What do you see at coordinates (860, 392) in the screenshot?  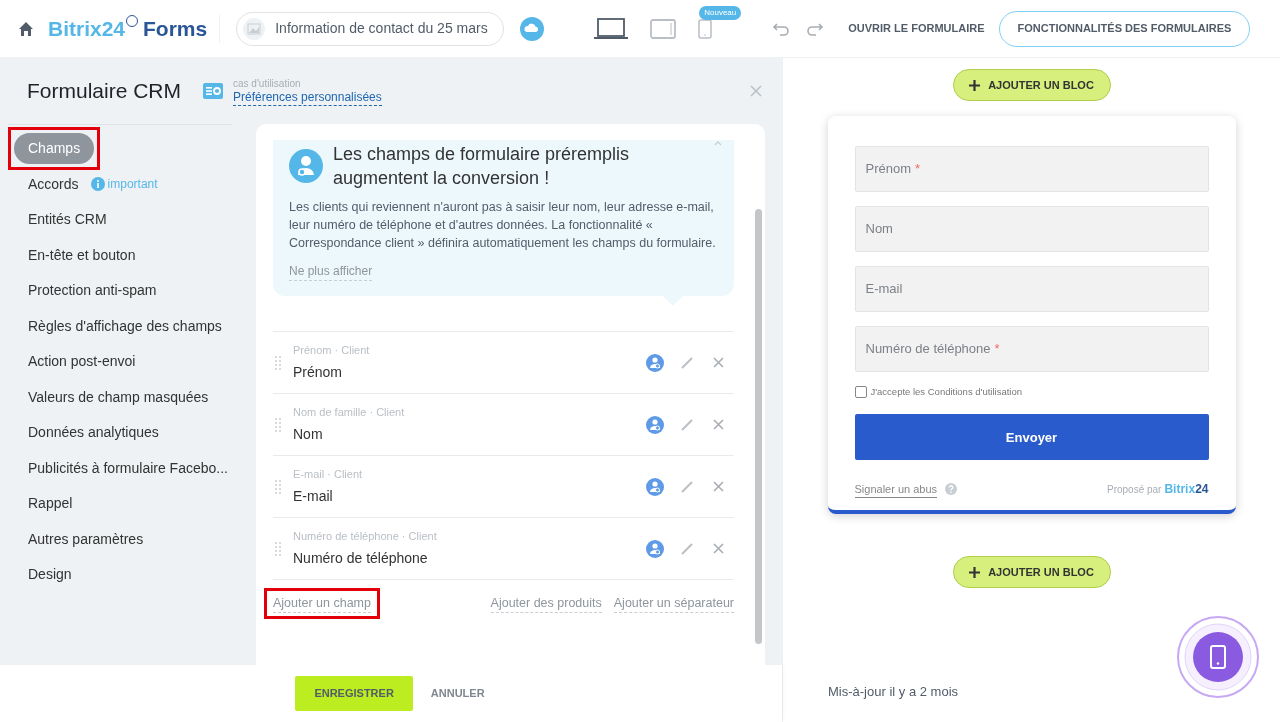 I see `consent-checkbox` at bounding box center [860, 392].